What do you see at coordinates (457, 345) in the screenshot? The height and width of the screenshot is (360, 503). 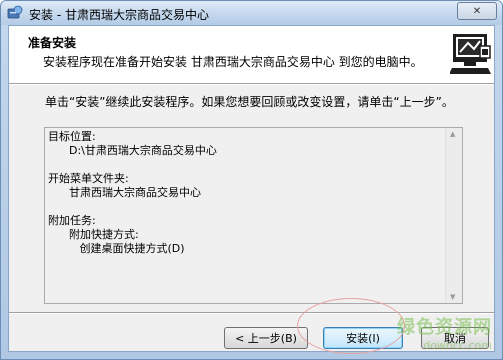 I see `watermark-url: downcc.com` at bounding box center [457, 345].